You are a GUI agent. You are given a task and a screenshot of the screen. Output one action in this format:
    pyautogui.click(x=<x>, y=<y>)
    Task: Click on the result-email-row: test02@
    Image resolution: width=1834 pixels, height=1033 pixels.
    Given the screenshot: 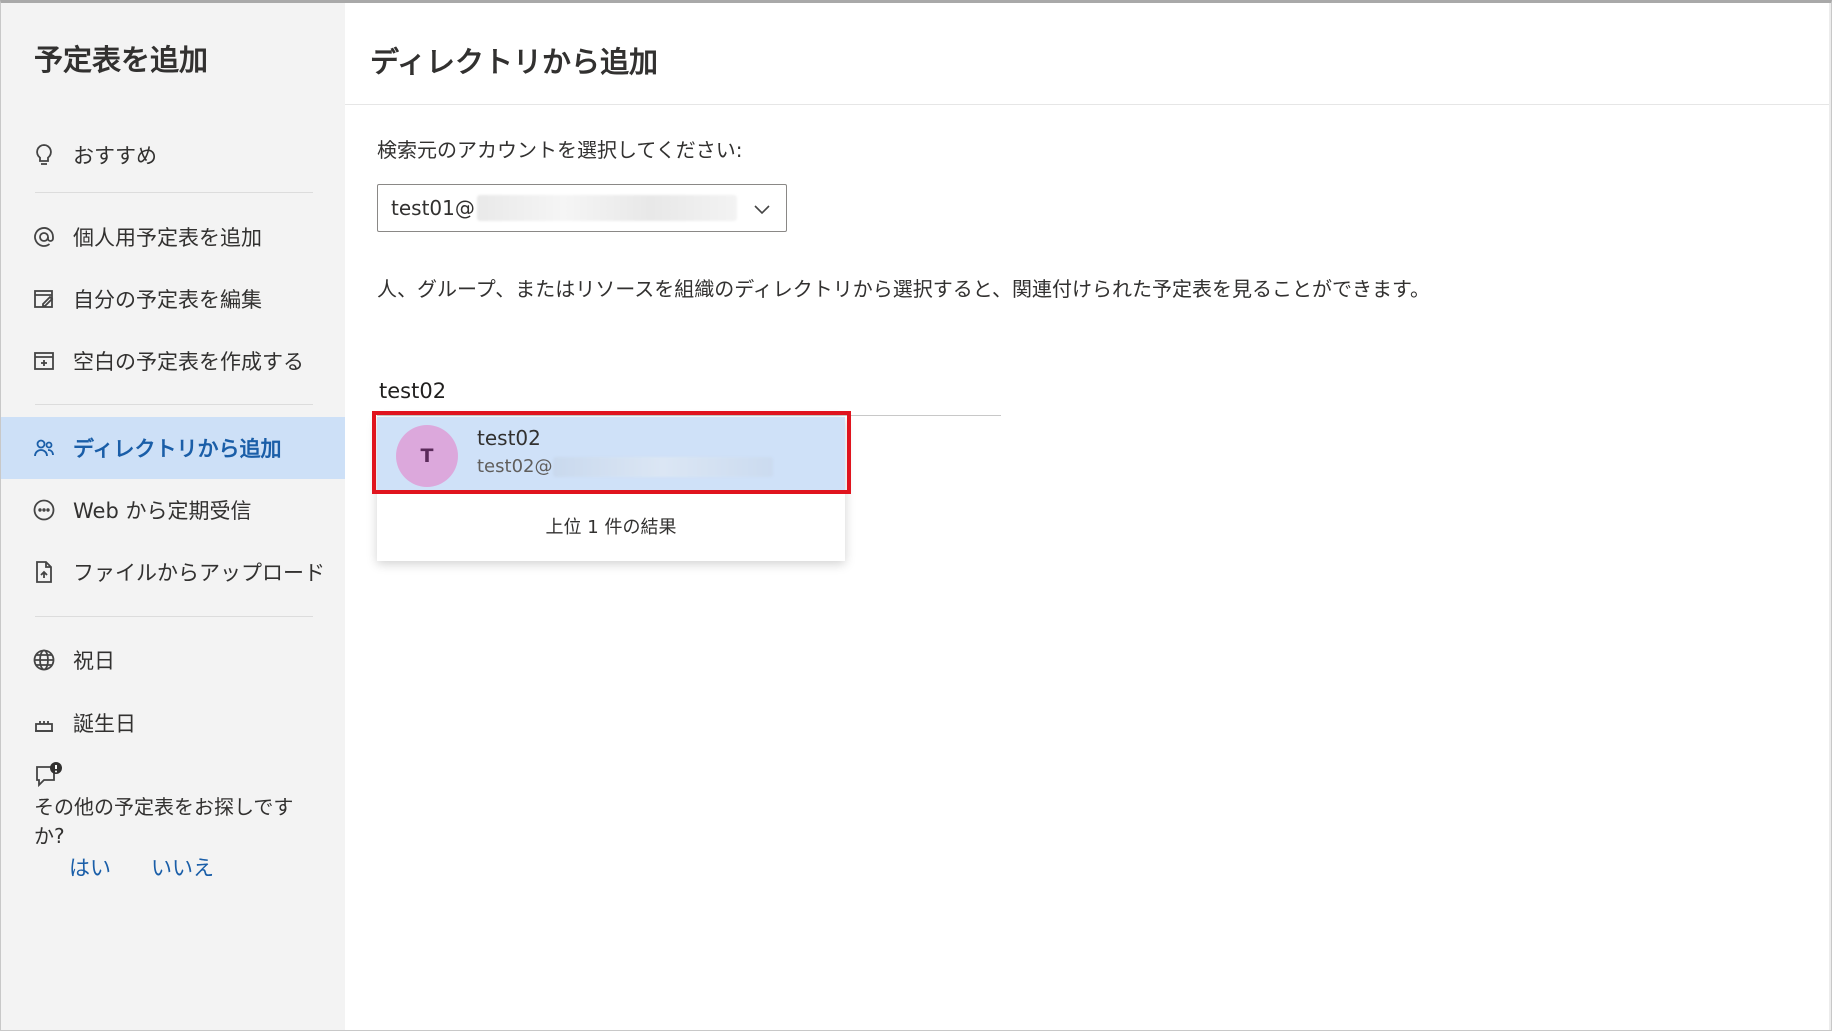 What is the action you would take?
    pyautogui.click(x=625, y=466)
    